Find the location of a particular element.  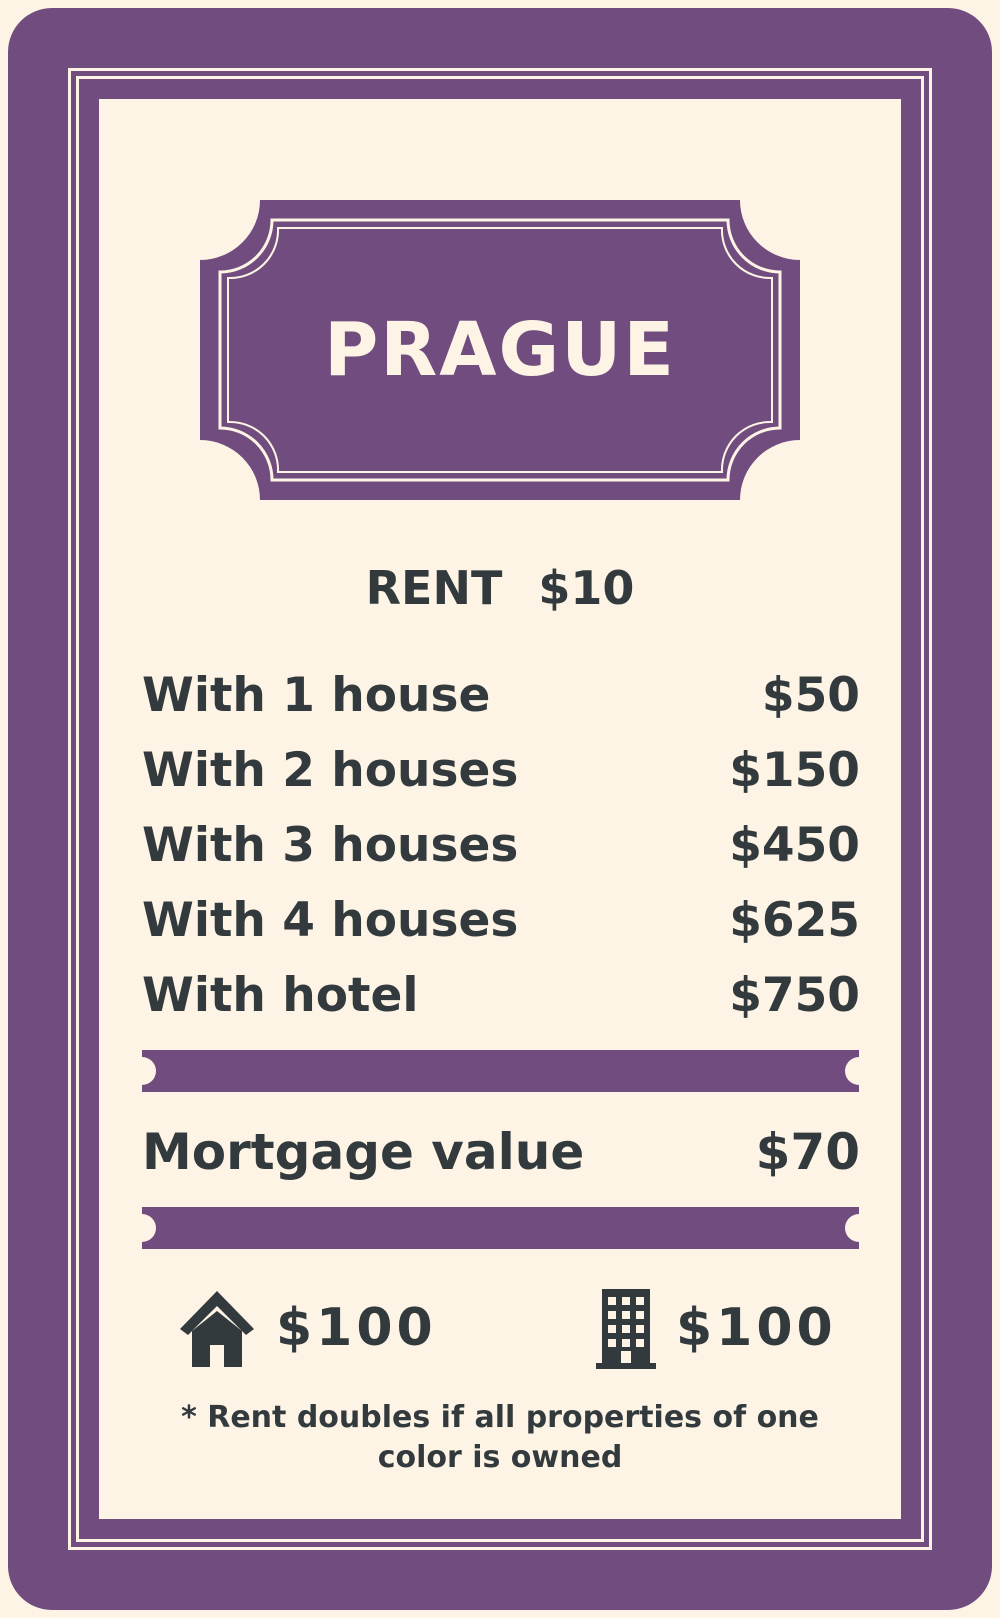

building-icon is located at coordinates (626, 1328).